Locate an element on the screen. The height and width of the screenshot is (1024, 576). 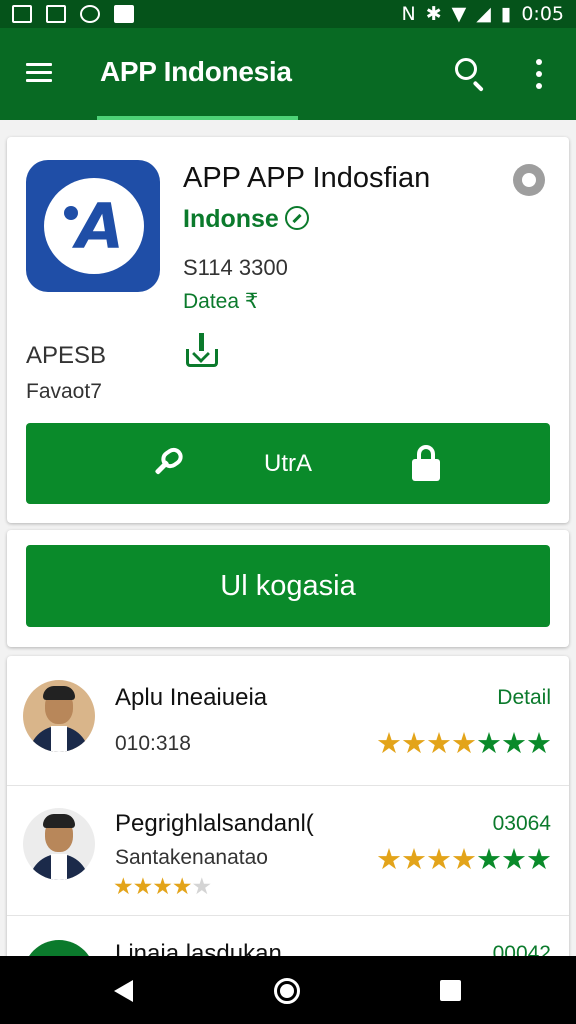
developer-name: Indonse is located at coordinates (231, 219).